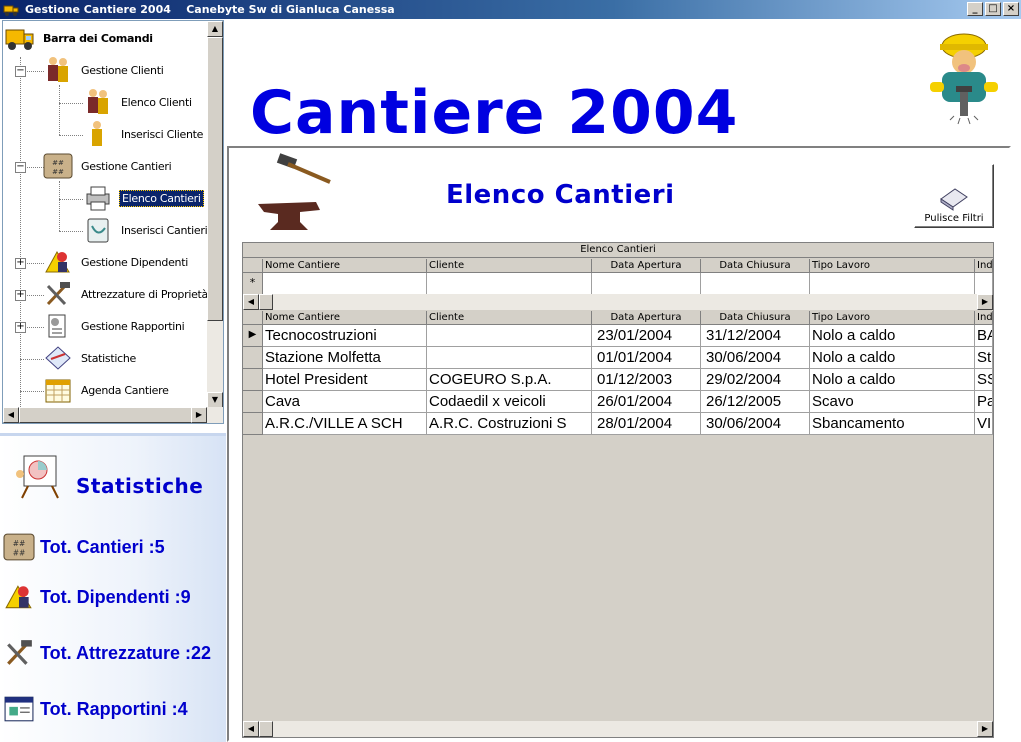 Image resolution: width=1021 pixels, height=742 pixels. I want to click on tree-item-attrezzature: Attrezzature di Proprietà, so click(126, 294).